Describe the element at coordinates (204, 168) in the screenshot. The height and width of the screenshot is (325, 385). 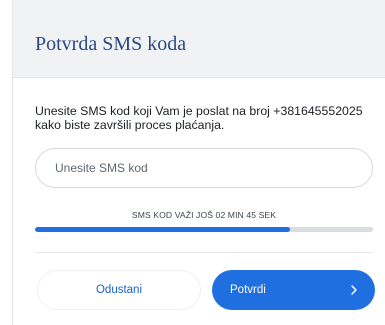
I see `sms-code-input` at that location.